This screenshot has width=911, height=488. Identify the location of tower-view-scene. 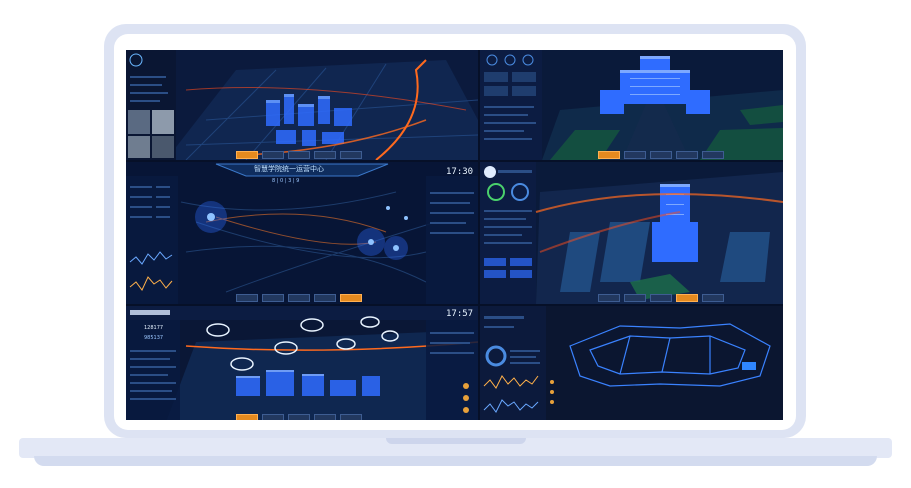
(631, 233).